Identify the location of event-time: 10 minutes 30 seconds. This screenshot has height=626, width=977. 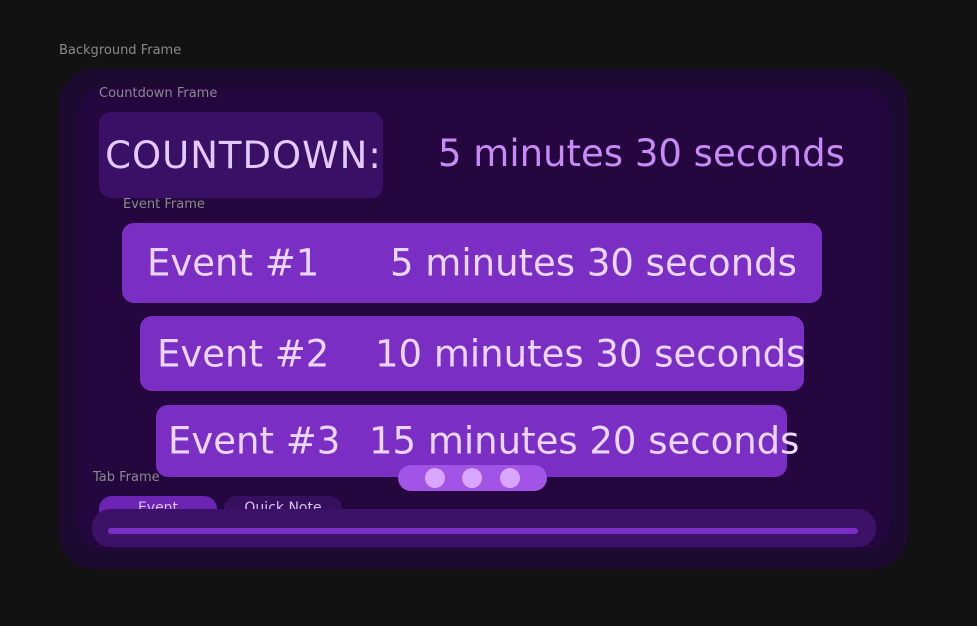
(590, 353).